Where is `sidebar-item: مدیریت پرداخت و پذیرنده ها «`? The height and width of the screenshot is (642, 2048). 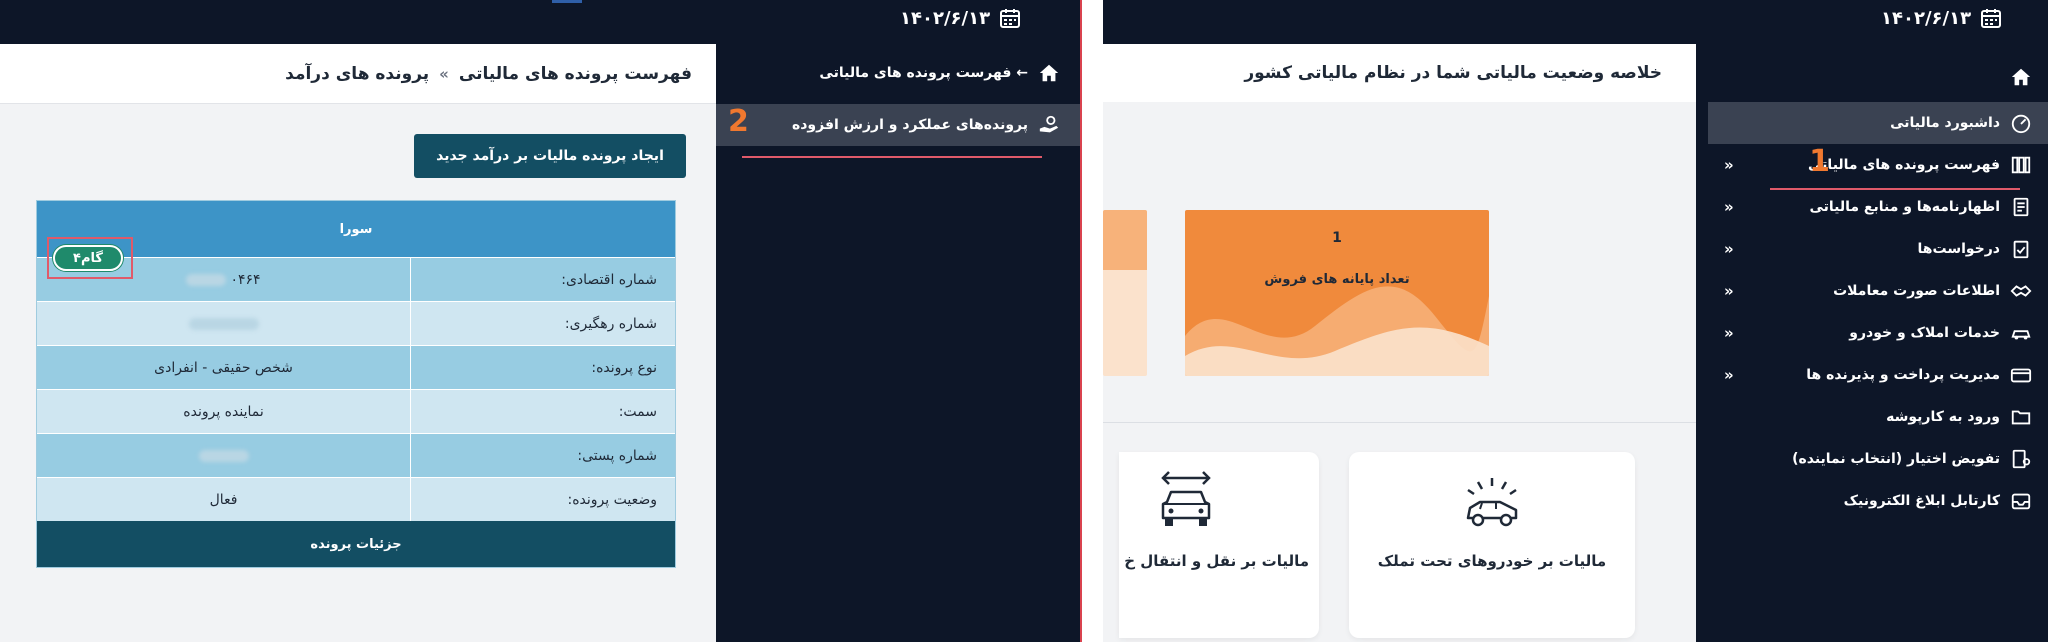 sidebar-item: مدیریت پرداخت و پذیرنده ها « is located at coordinates (1878, 375).